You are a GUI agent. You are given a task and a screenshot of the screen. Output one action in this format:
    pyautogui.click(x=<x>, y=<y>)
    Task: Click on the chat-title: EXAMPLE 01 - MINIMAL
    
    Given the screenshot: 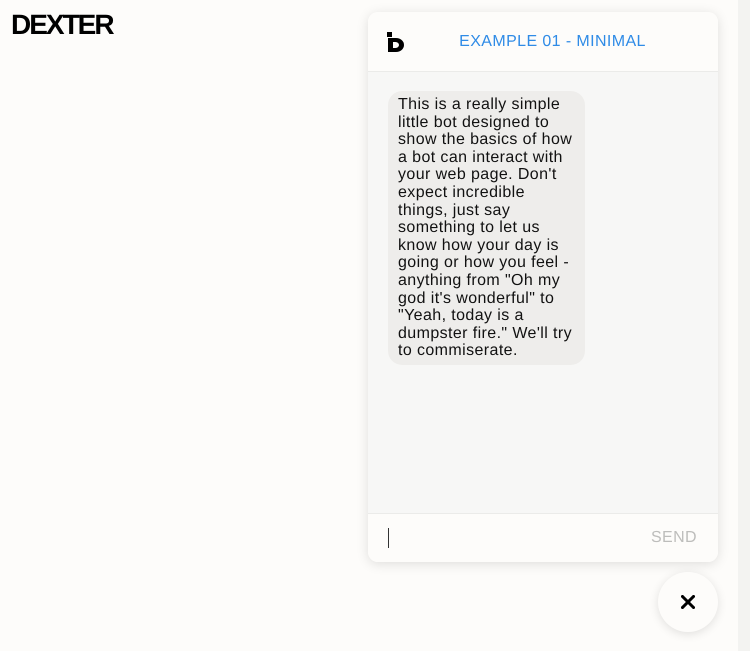 What is the action you would take?
    pyautogui.click(x=552, y=41)
    